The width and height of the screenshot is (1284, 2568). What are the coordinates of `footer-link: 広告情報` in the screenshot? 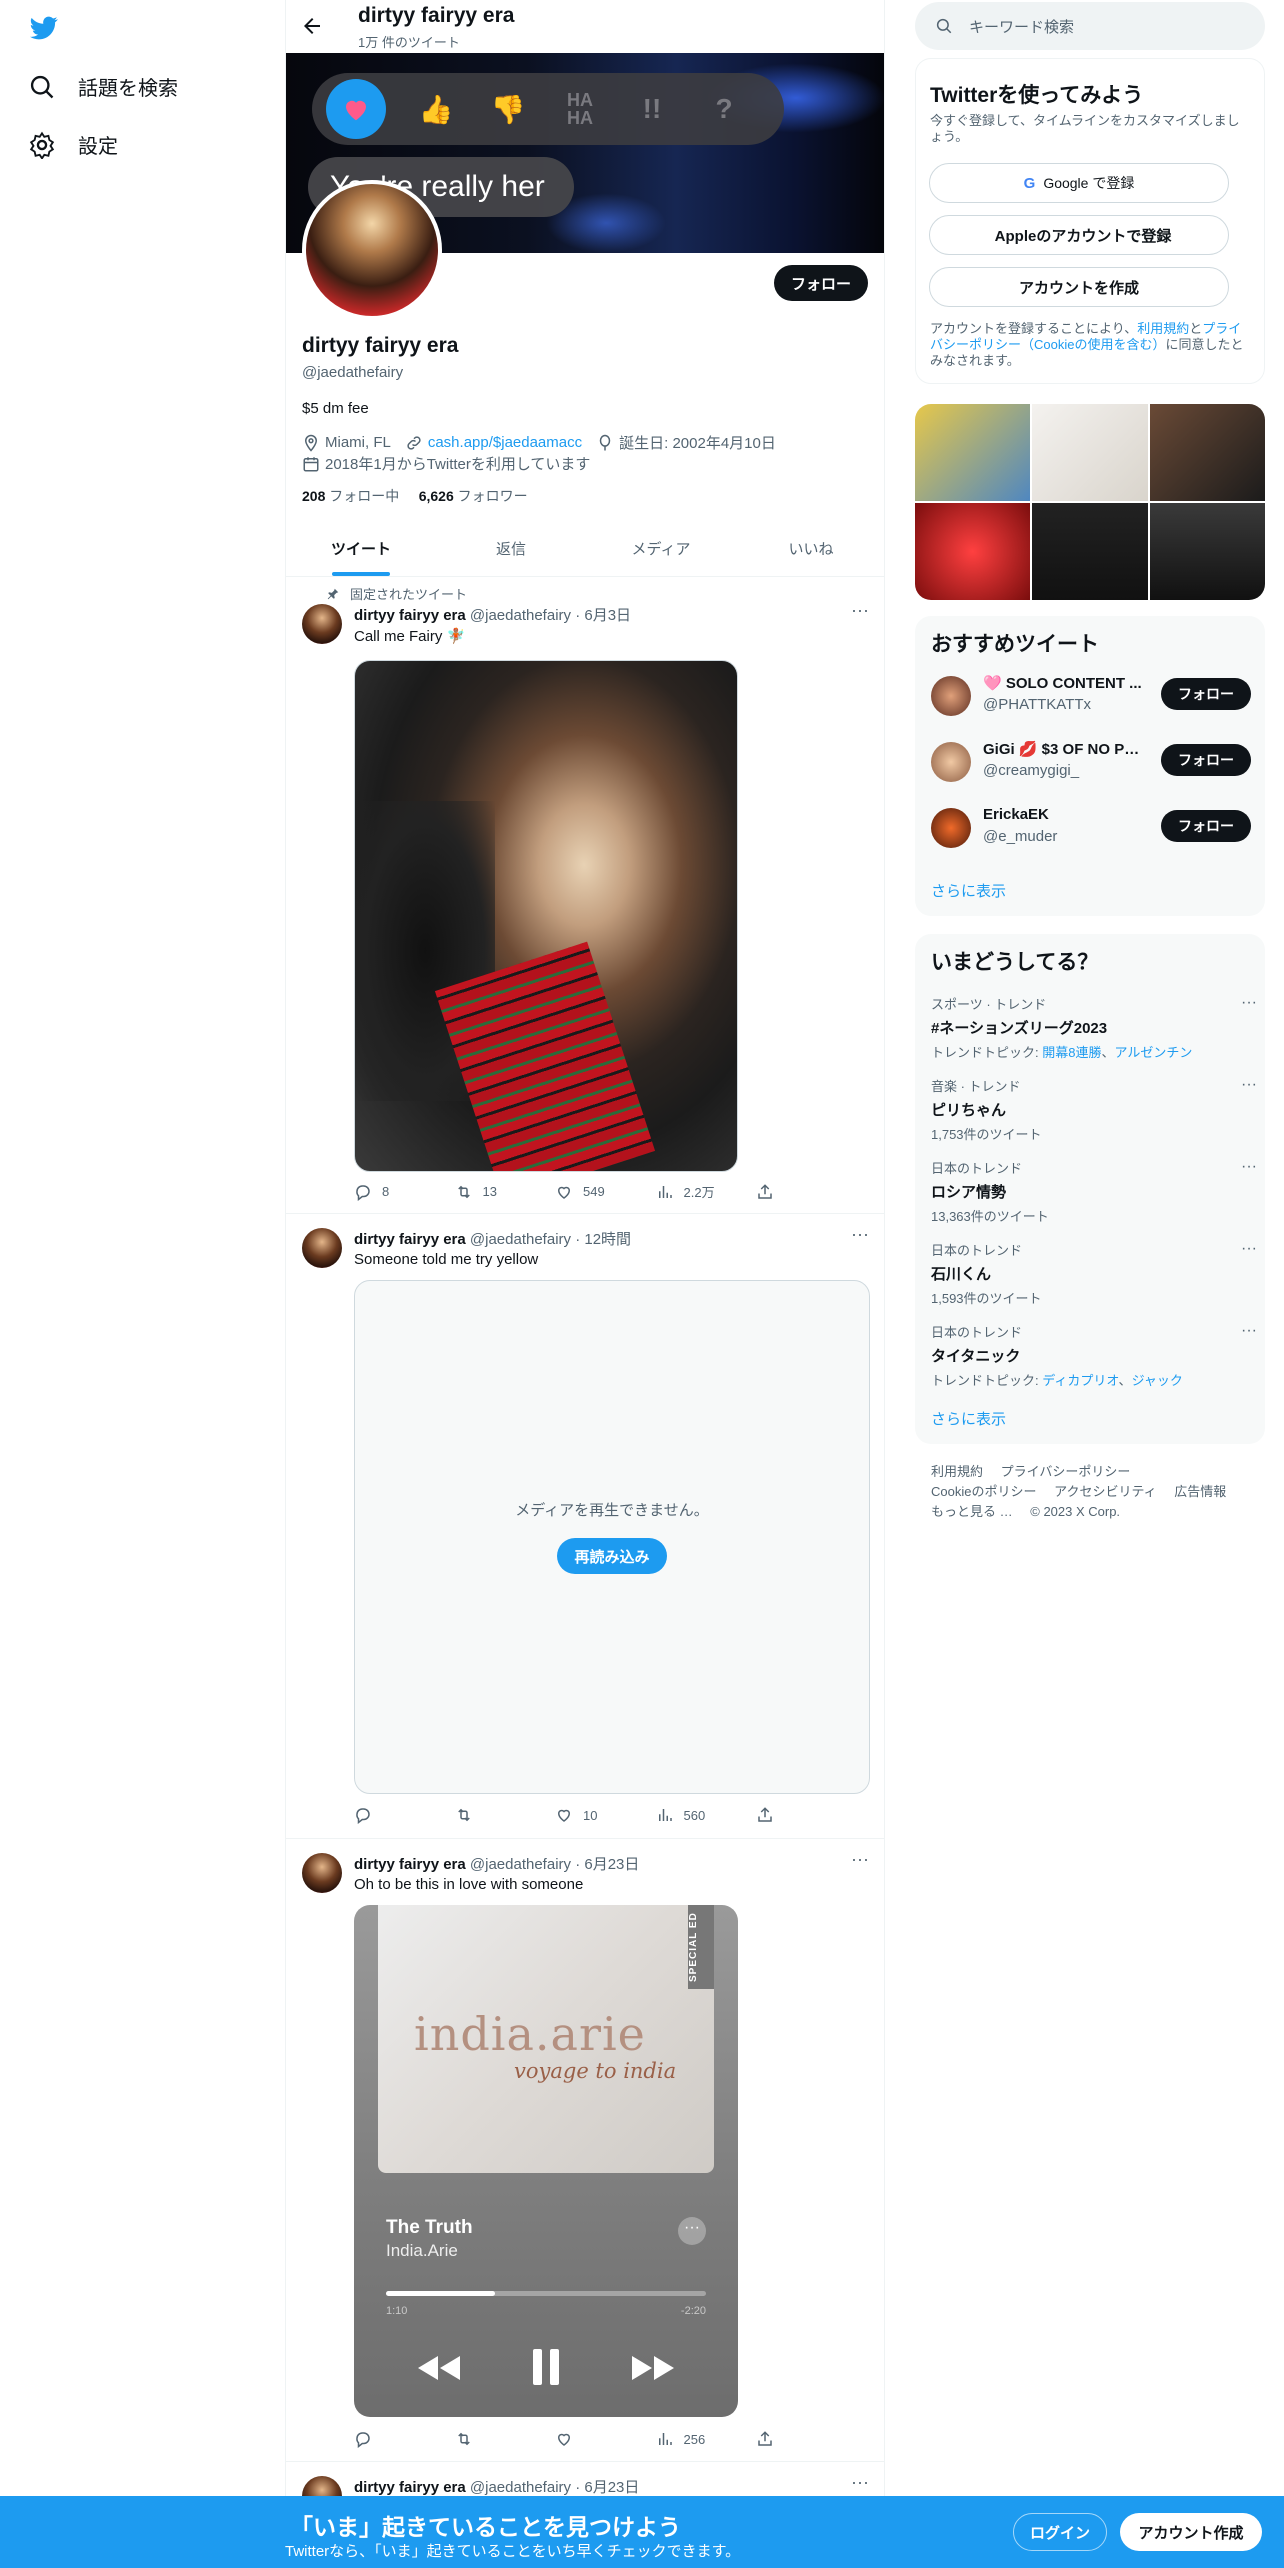 It's located at (1200, 1491).